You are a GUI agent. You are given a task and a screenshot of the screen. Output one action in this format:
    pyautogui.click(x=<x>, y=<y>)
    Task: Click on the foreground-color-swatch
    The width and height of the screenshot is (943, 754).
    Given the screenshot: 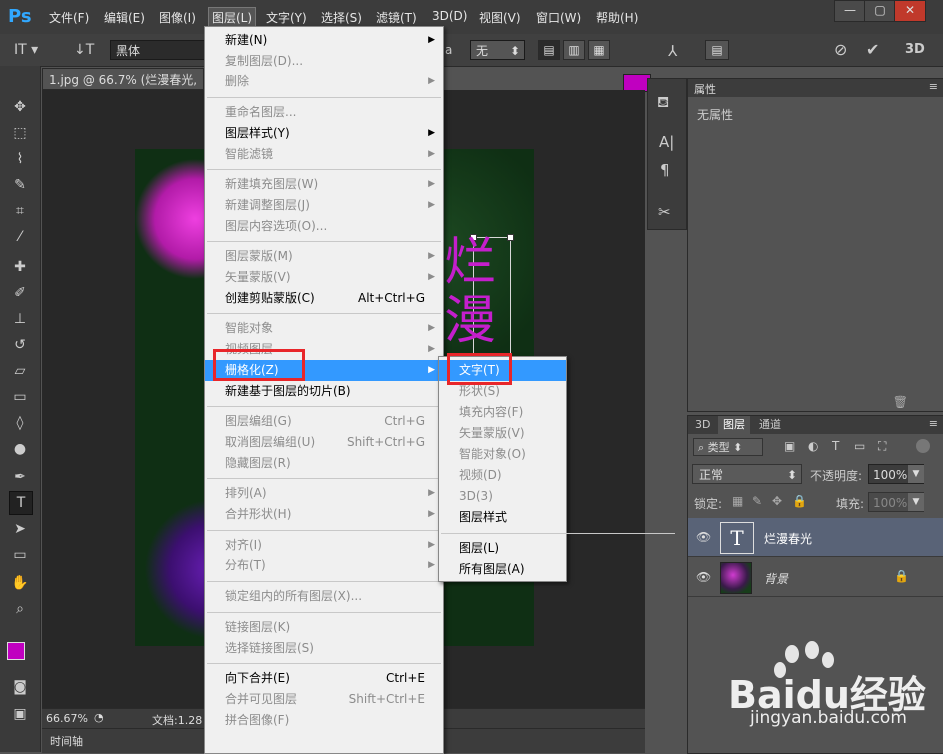 What is the action you would take?
    pyautogui.click(x=16, y=651)
    